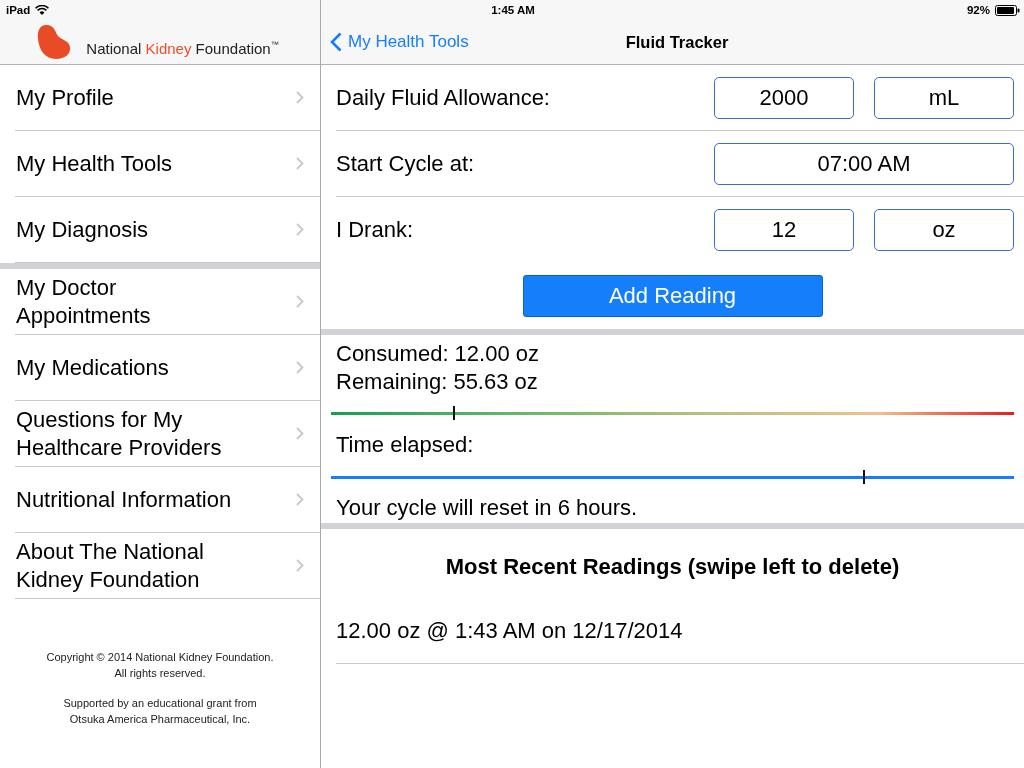 Image resolution: width=1024 pixels, height=768 pixels. What do you see at coordinates (784, 97) in the screenshot?
I see `value-field: 2000` at bounding box center [784, 97].